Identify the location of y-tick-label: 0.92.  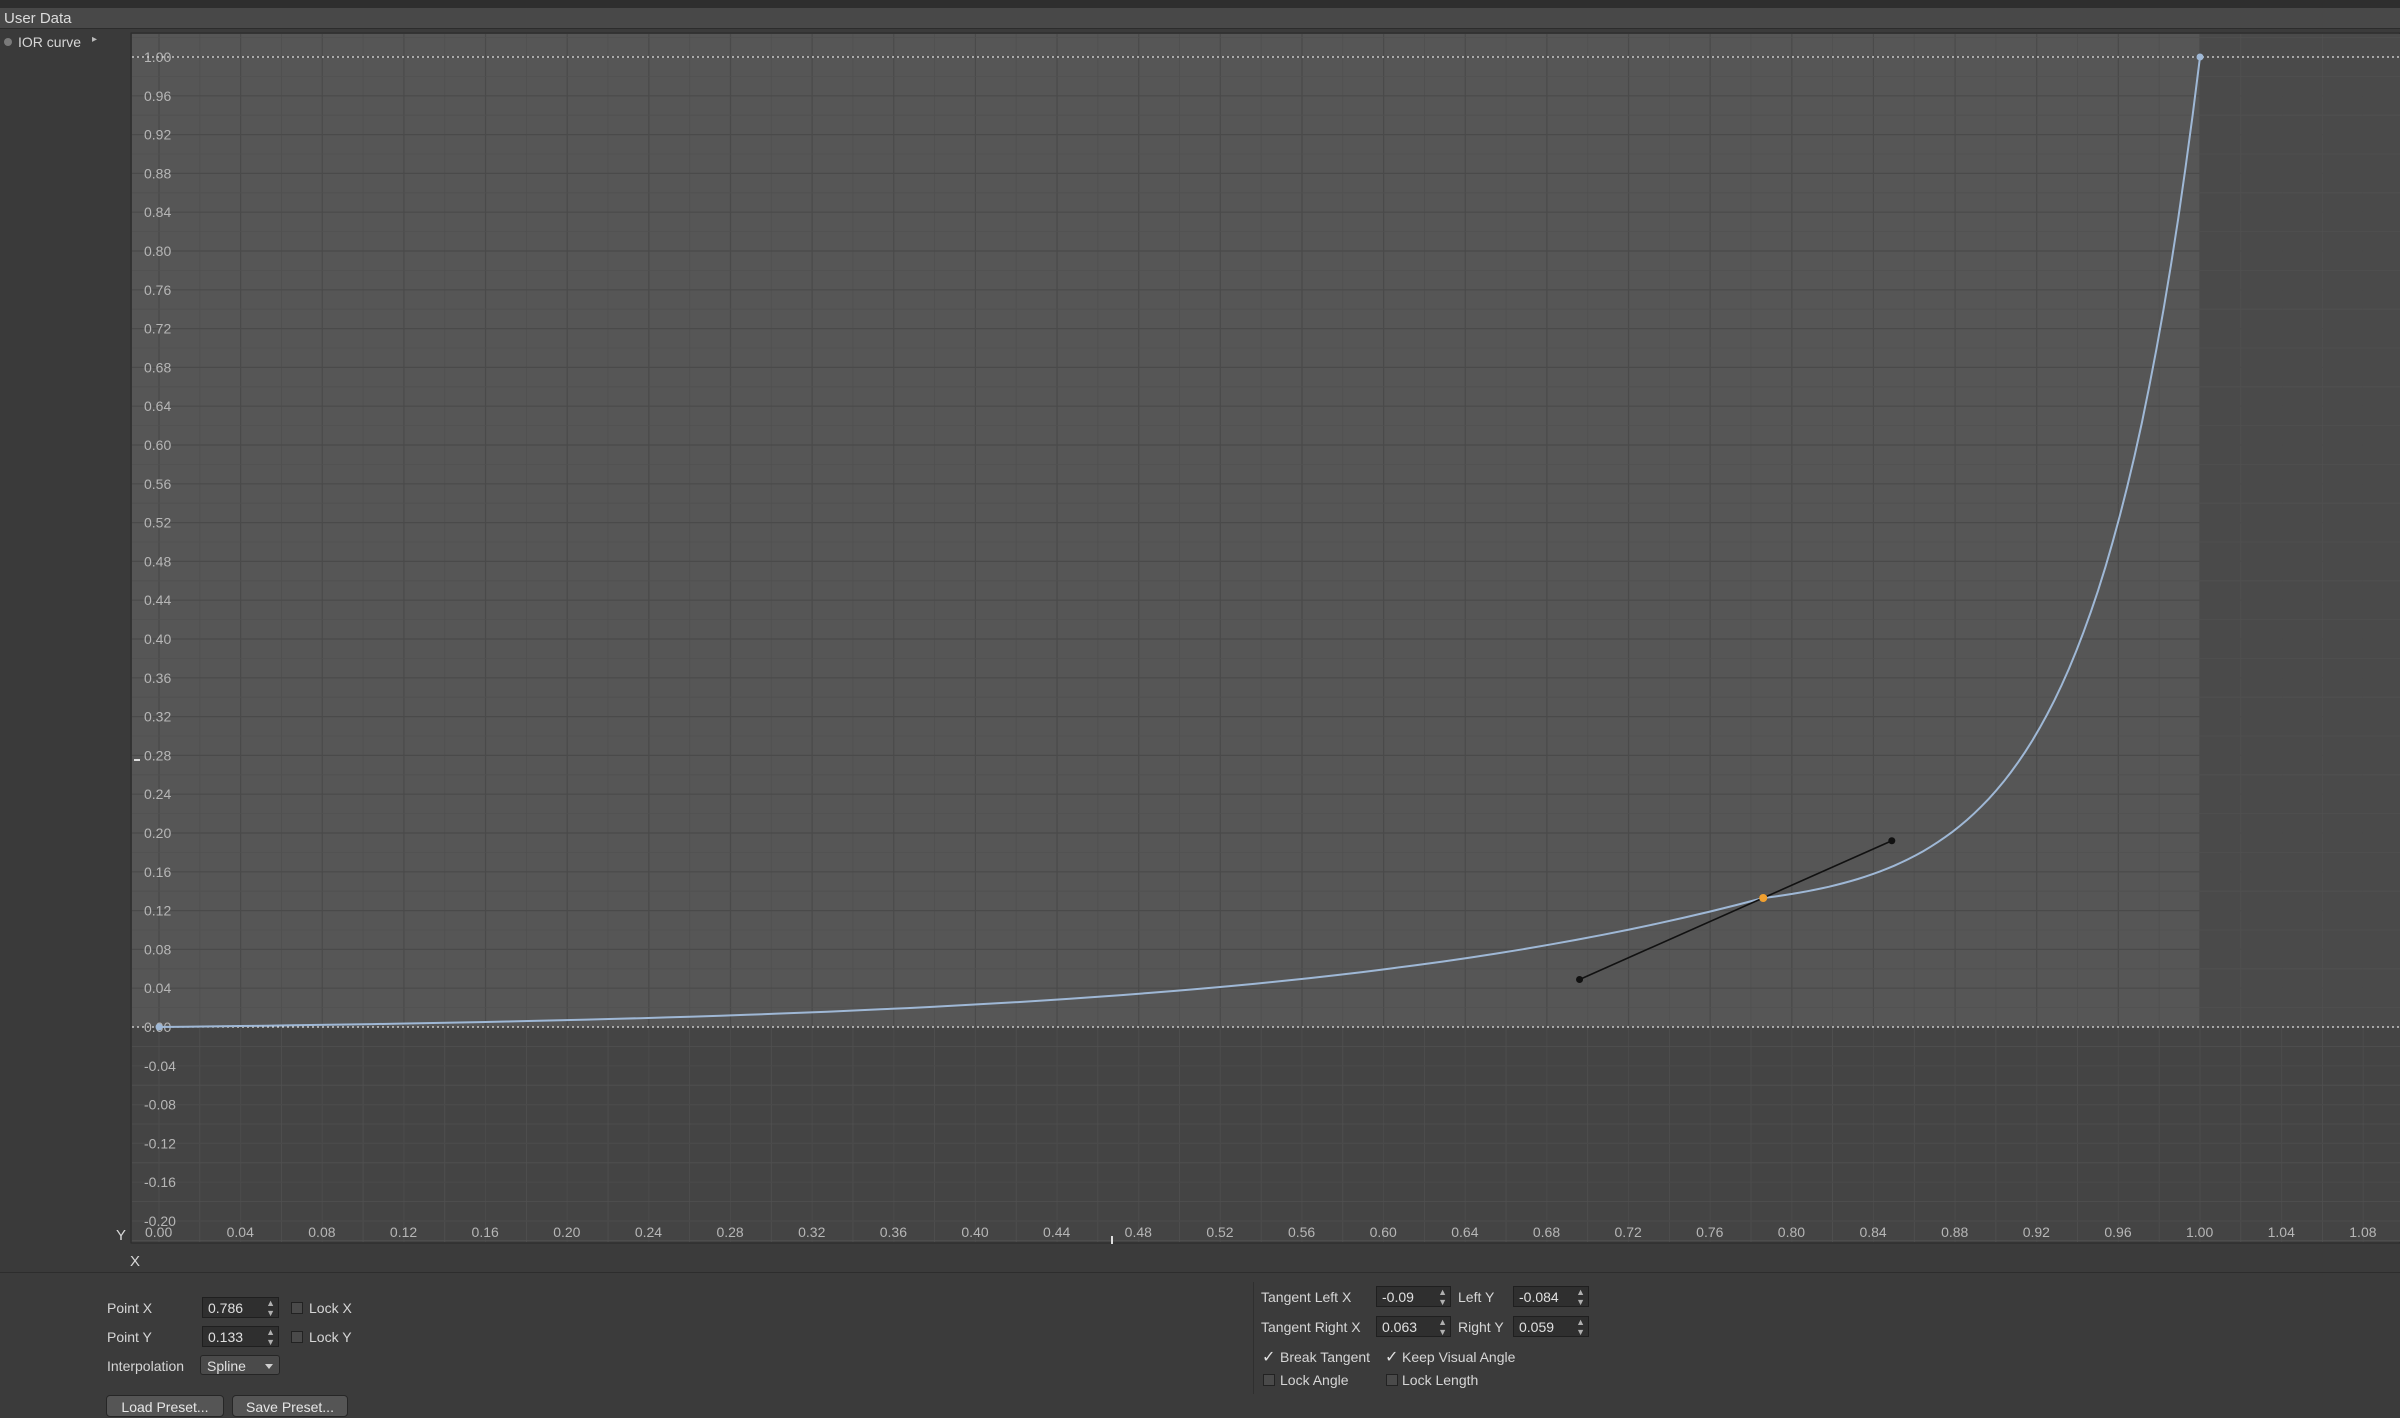
(157, 135).